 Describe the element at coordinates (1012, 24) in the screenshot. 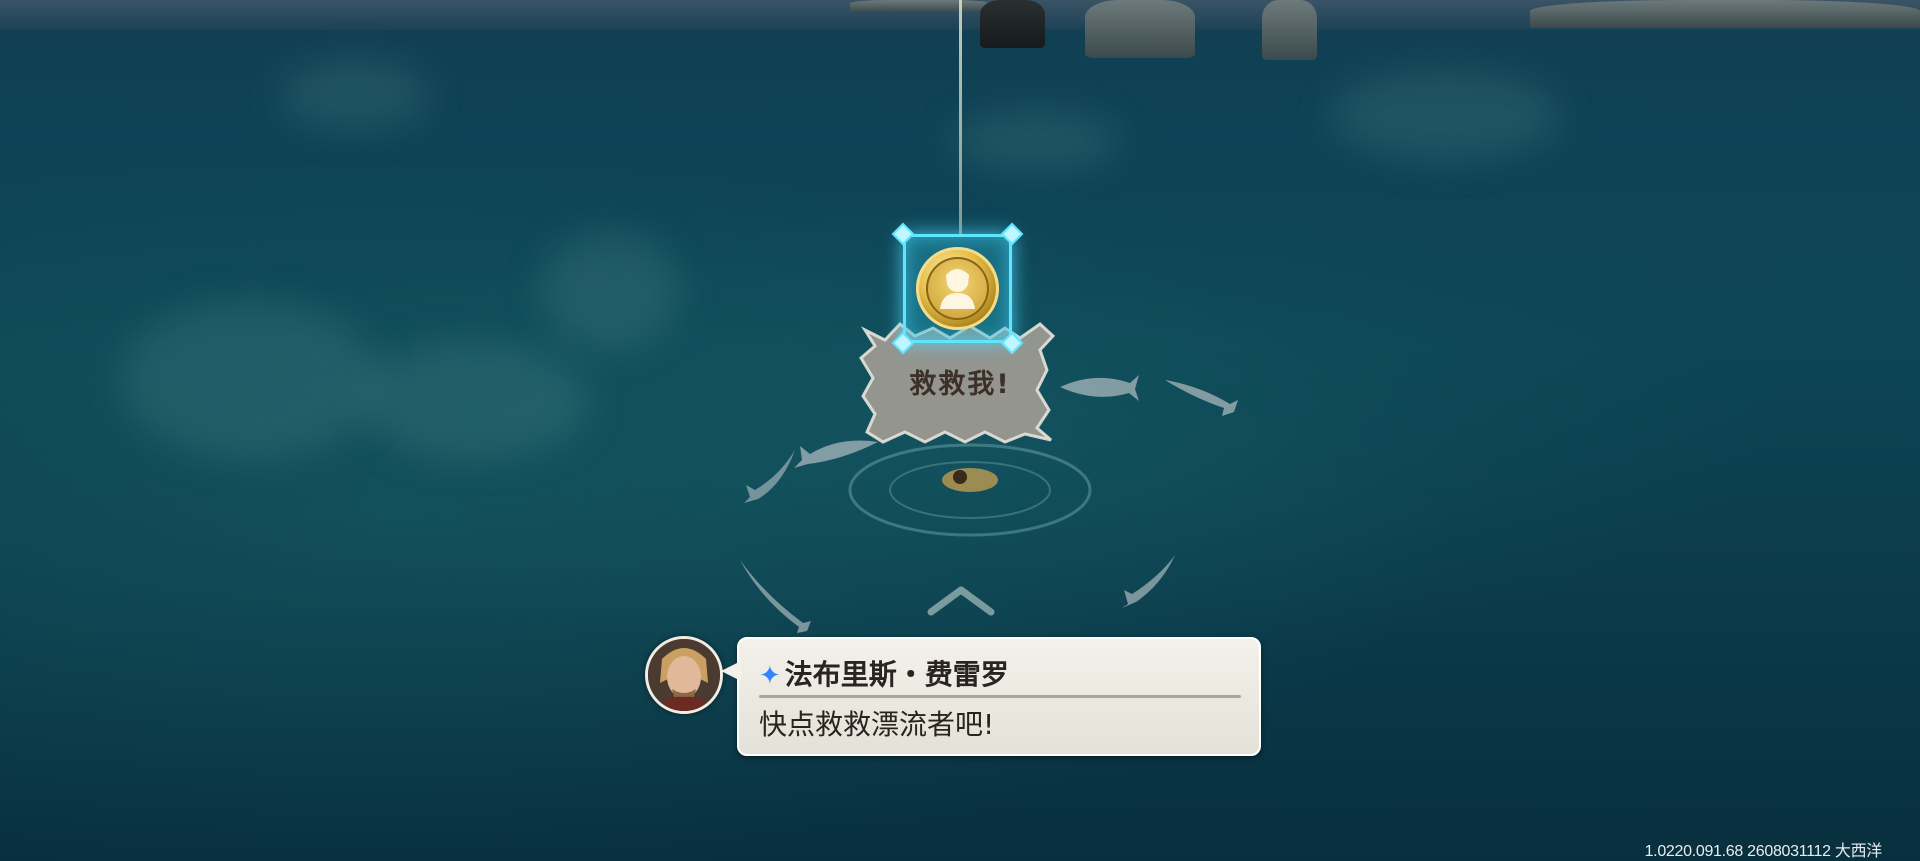

I see `sunken-ship` at that location.